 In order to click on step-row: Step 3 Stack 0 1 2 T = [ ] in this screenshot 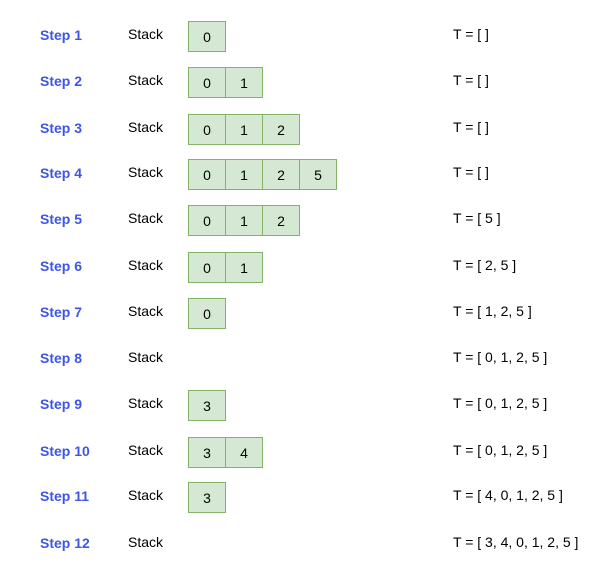, I will do `click(306, 129)`.